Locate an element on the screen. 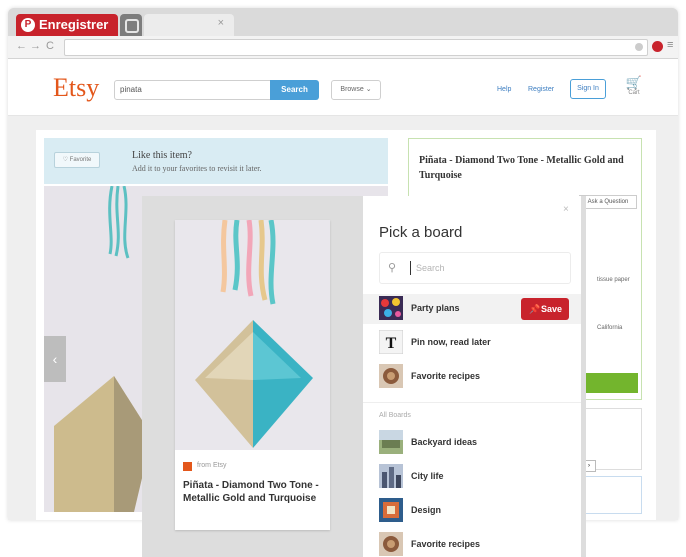 This screenshot has width=686, height=557. browse-dropdown: Browse ⌄ is located at coordinates (356, 90).